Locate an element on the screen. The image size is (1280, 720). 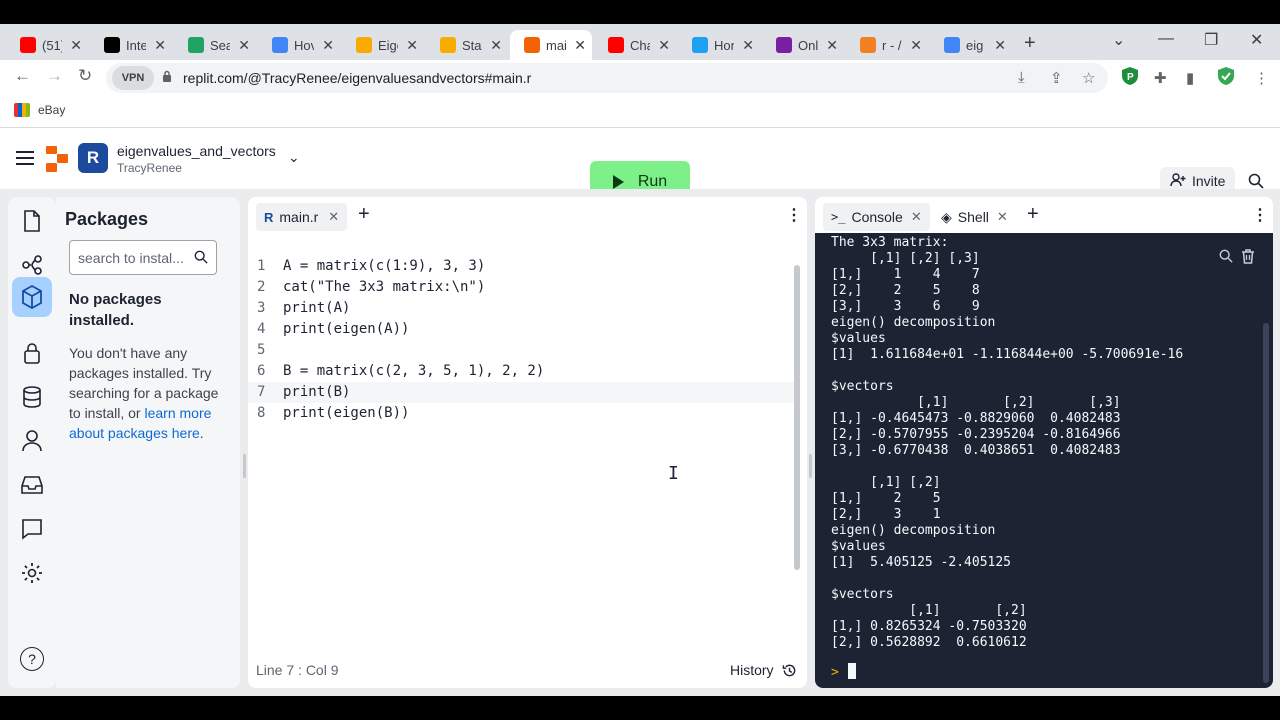
window-close-icon: ✕ is located at coordinates (1256, 40).